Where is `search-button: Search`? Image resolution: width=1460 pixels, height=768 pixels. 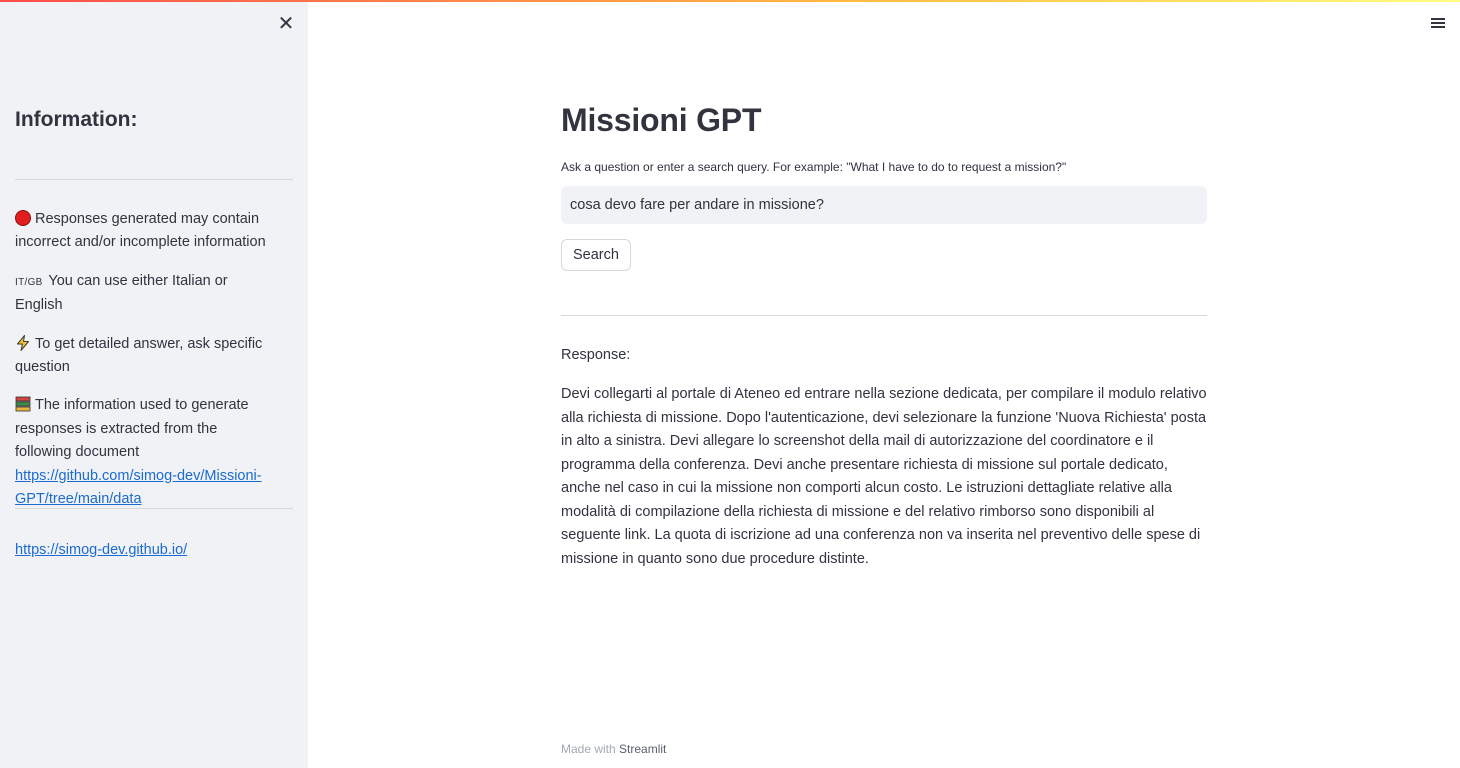
search-button: Search is located at coordinates (596, 255).